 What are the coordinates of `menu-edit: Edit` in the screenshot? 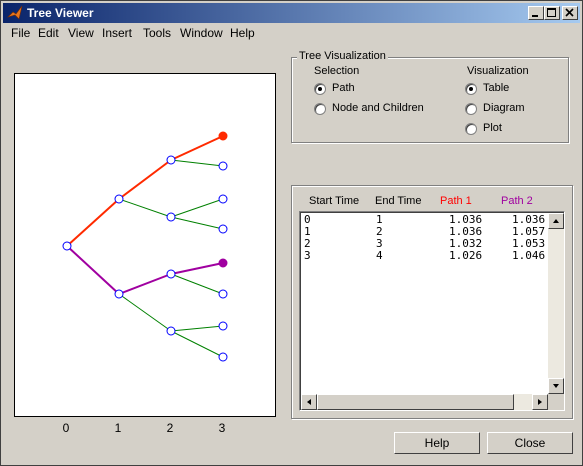 It's located at (48, 33).